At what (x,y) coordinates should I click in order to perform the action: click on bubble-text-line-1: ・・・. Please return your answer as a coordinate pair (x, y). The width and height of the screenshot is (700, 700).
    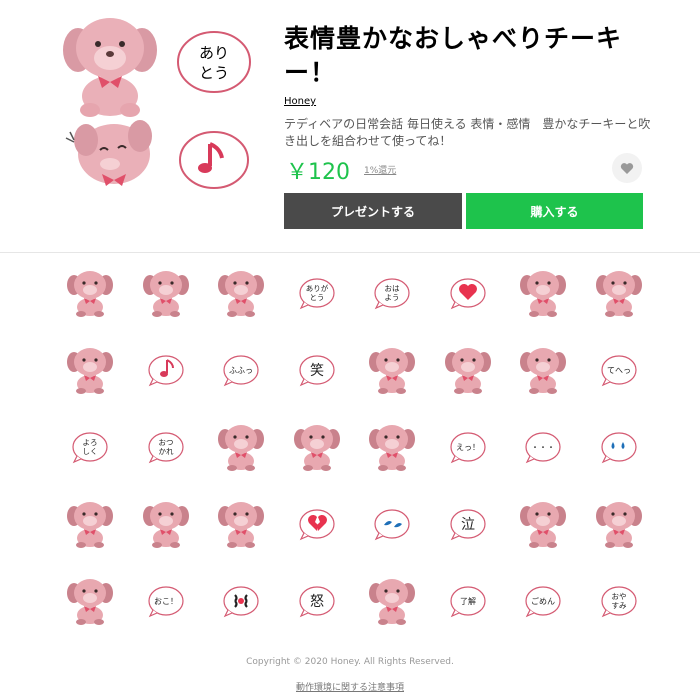
    Looking at the image, I should click on (543, 447).